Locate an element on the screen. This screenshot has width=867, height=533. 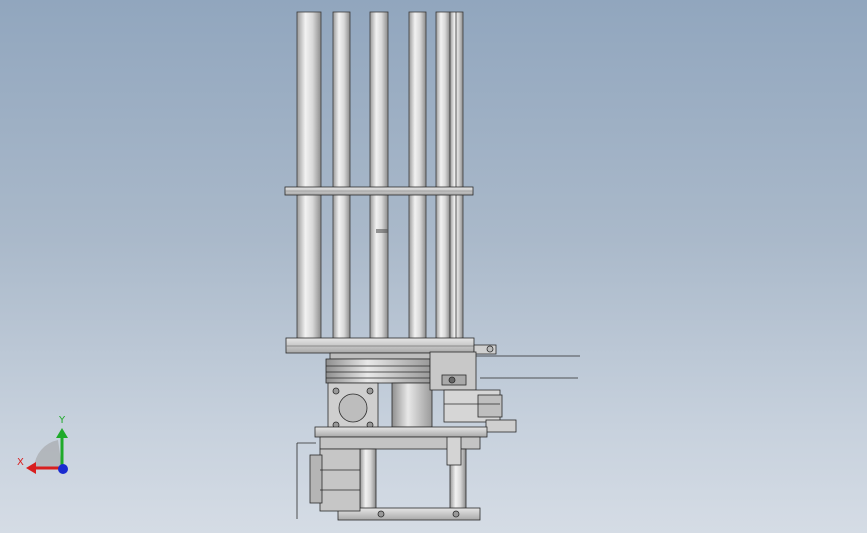
triad-x-label: X is located at coordinates (20, 462).